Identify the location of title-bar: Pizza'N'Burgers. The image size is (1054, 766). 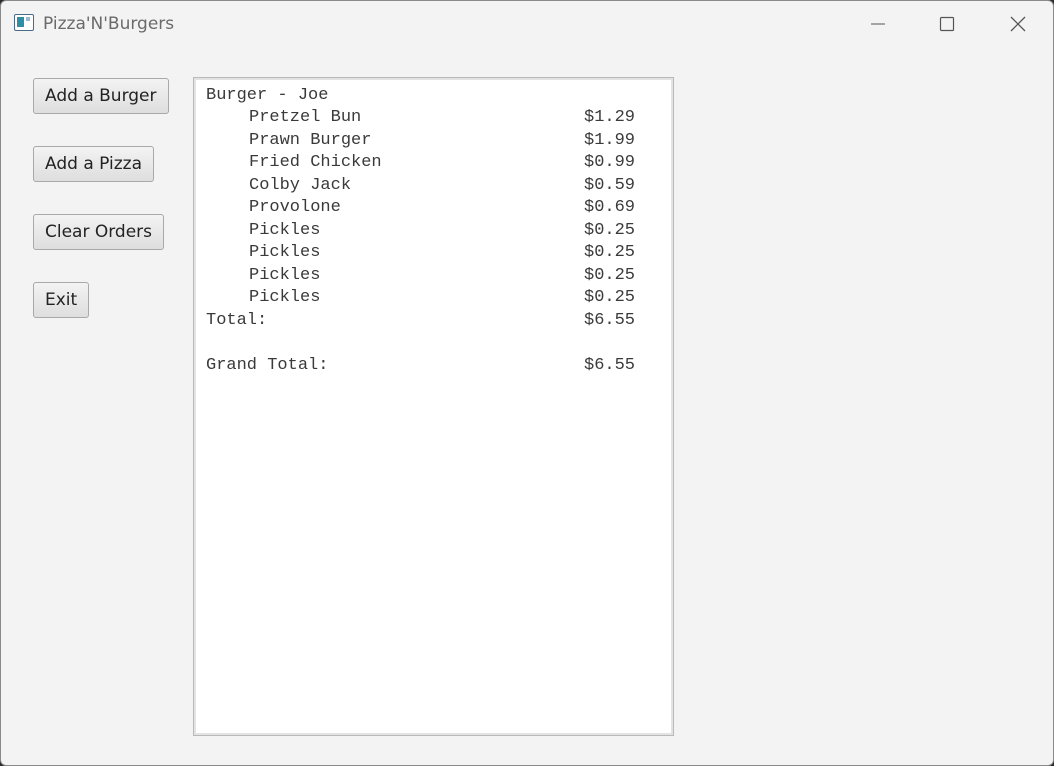
(527, 24).